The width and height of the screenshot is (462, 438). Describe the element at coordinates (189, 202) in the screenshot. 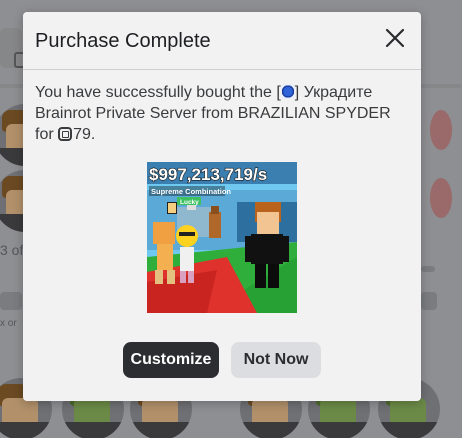

I see `thumbnail-tag-sub: Lucky` at that location.